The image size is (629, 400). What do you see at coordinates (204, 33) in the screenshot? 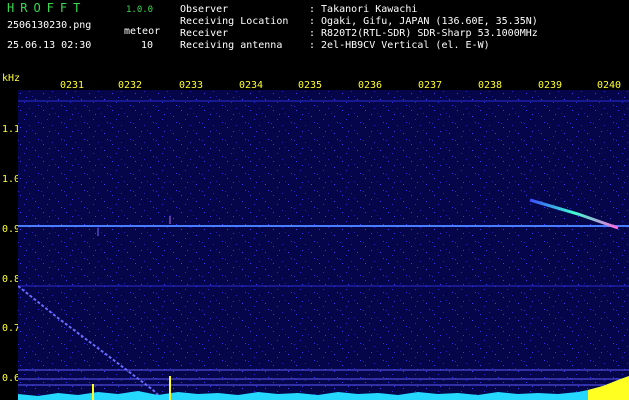
I see `info-label-receiver: Receiver` at bounding box center [204, 33].